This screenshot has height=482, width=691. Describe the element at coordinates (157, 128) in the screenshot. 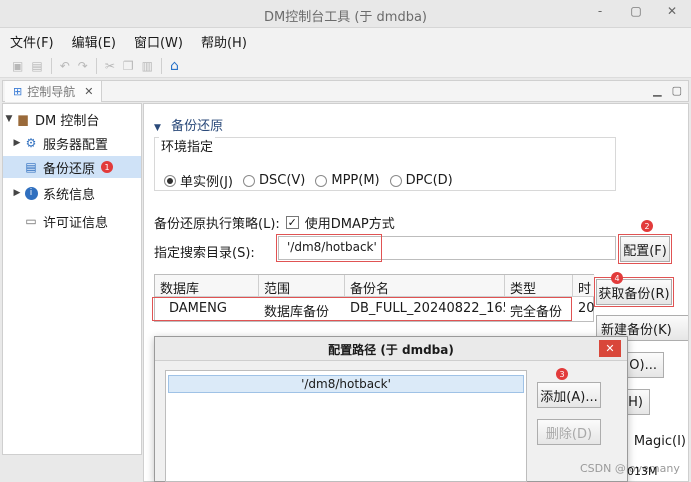

I see `section-collapse-icon: ▼` at that location.